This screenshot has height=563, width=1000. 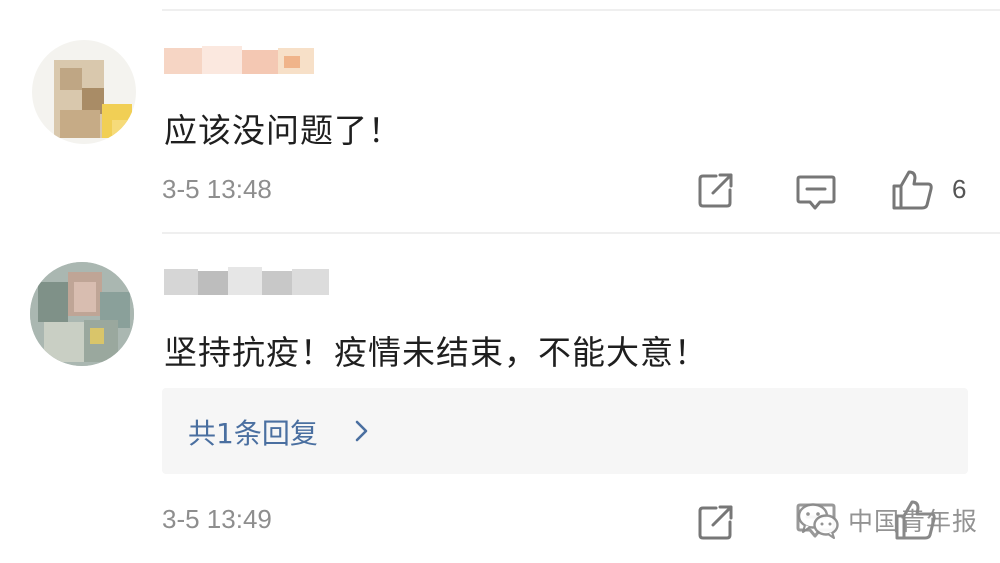 What do you see at coordinates (217, 519) in the screenshot?
I see `comment-timestamp: 3-5 13:49` at bounding box center [217, 519].